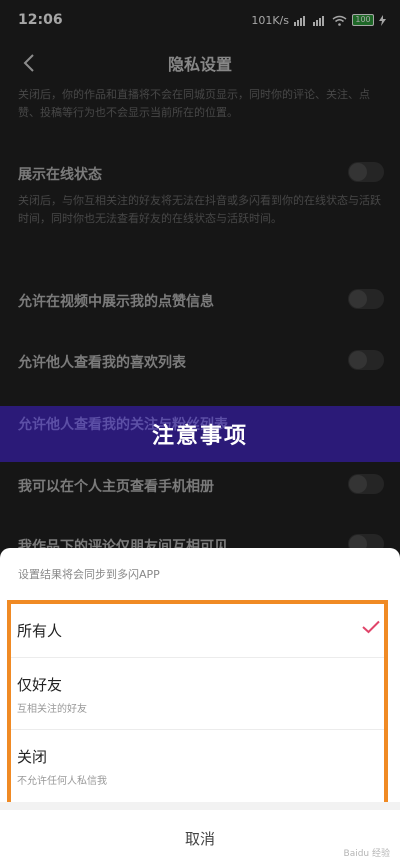 This screenshot has height=867, width=400. I want to click on sheet-separator, so click(200, 806).